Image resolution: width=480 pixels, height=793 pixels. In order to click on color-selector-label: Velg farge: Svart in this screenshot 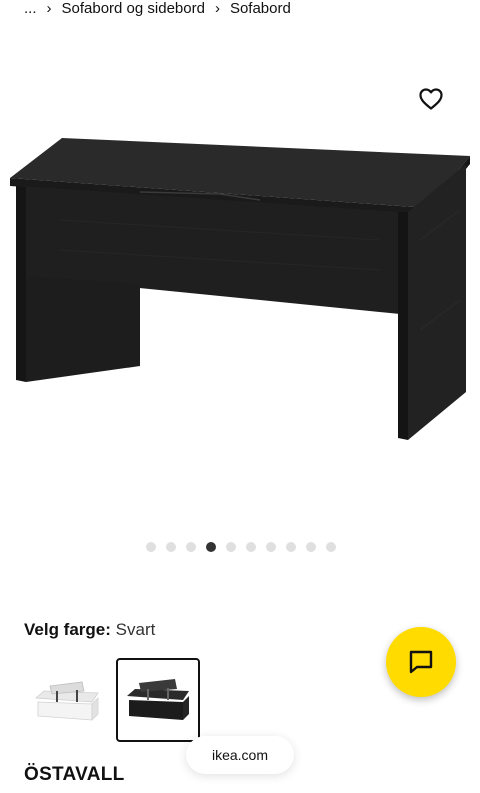, I will do `click(89, 630)`.